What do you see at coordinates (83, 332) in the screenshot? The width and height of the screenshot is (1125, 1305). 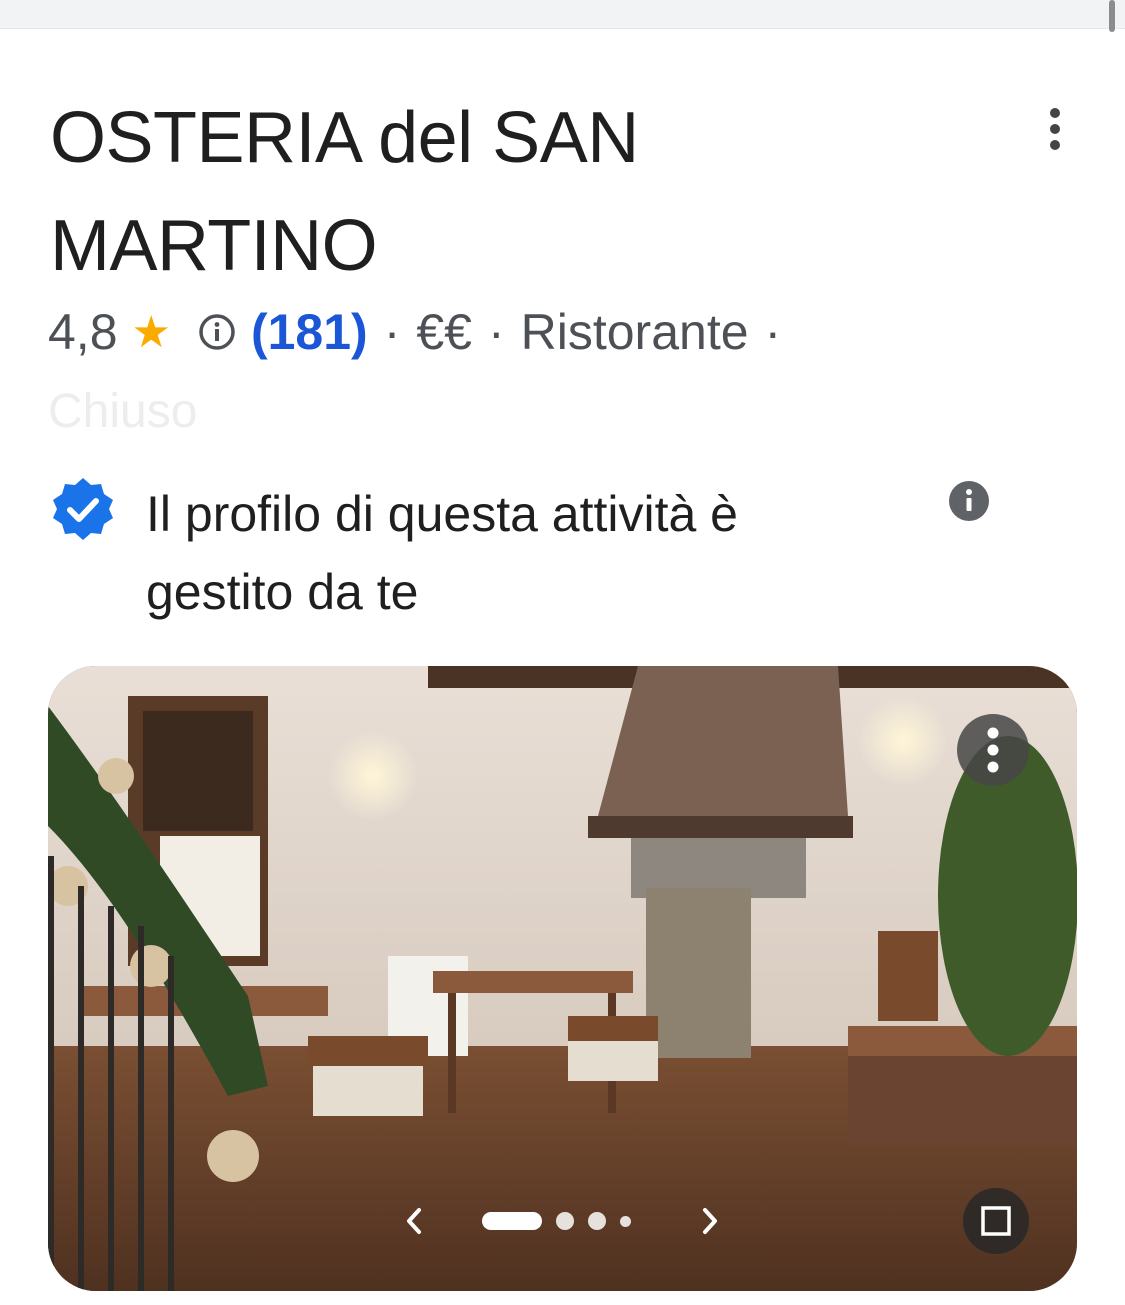 I see `rating-value: 4,8` at bounding box center [83, 332].